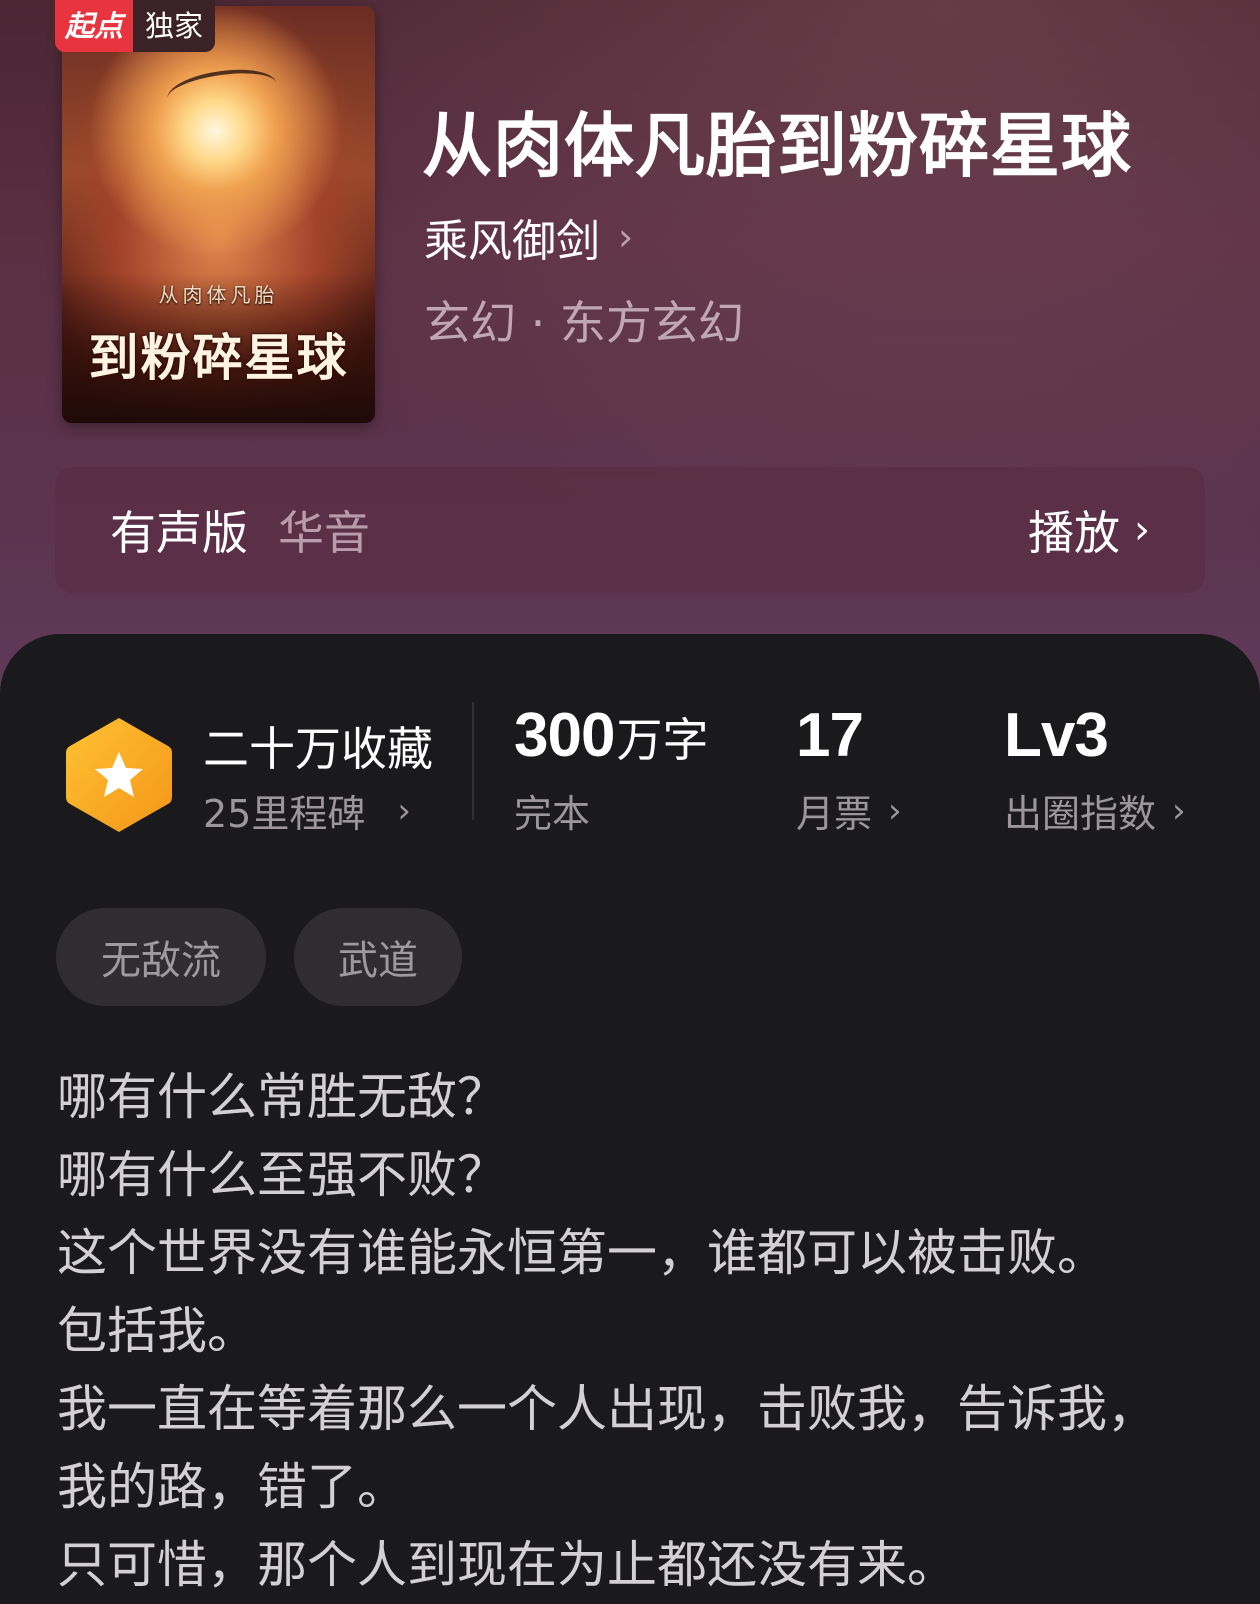  What do you see at coordinates (662, 740) in the screenshot?
I see `word-count-unit: 万字` at bounding box center [662, 740].